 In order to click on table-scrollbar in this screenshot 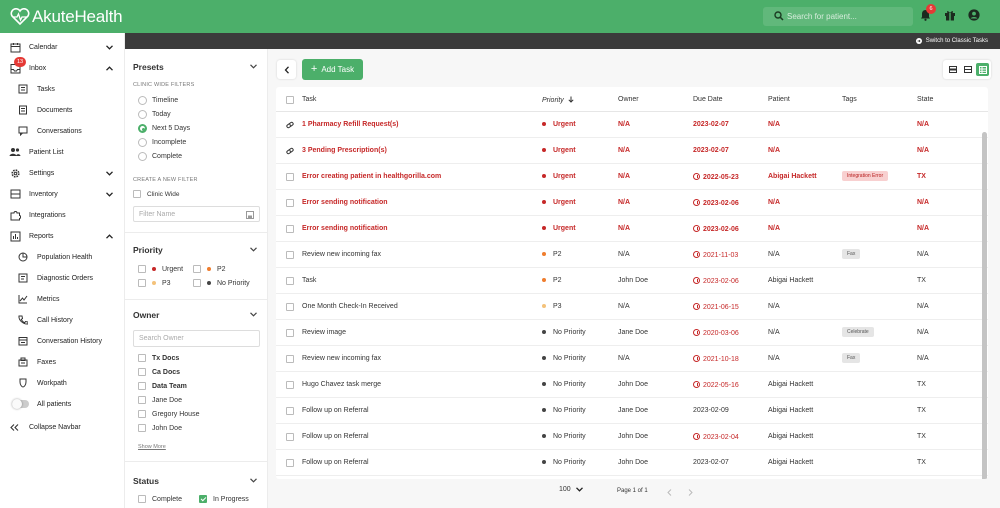, I will do `click(984, 305)`.